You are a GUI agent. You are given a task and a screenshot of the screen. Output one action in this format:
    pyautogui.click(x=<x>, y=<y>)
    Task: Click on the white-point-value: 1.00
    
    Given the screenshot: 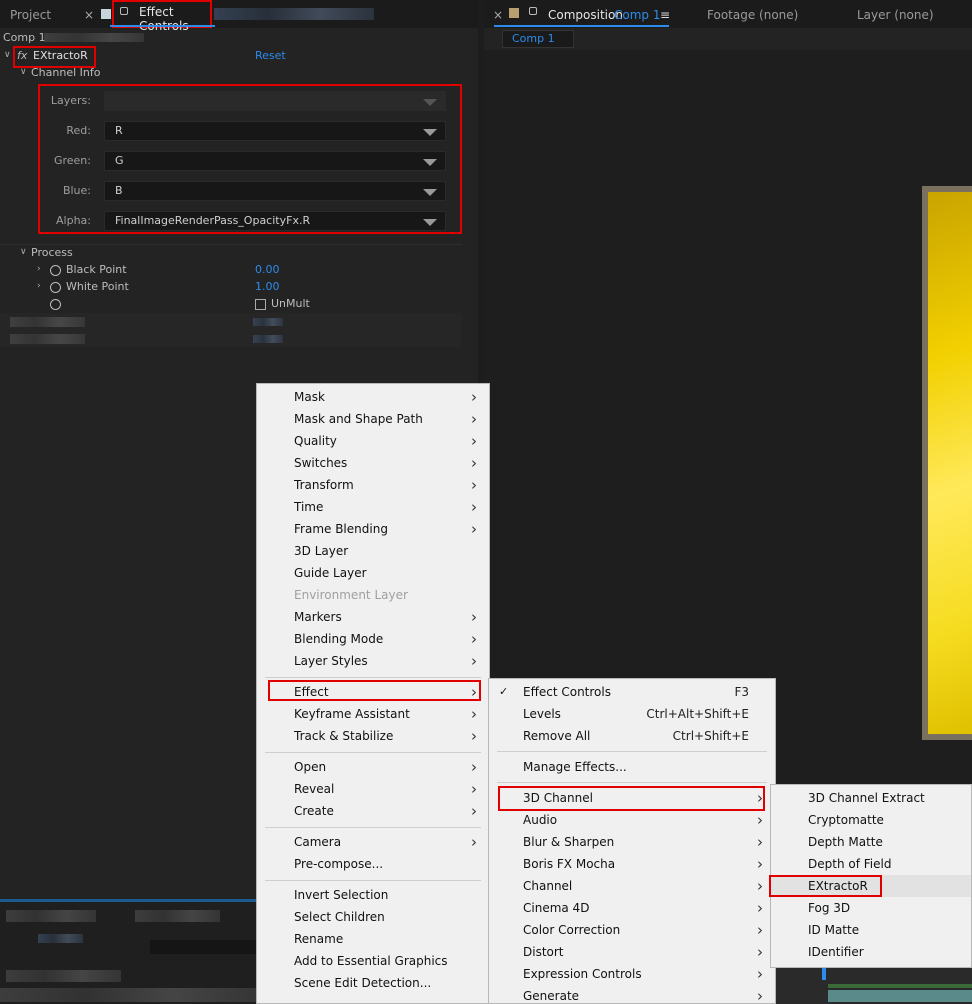 What is the action you would take?
    pyautogui.click(x=267, y=286)
    